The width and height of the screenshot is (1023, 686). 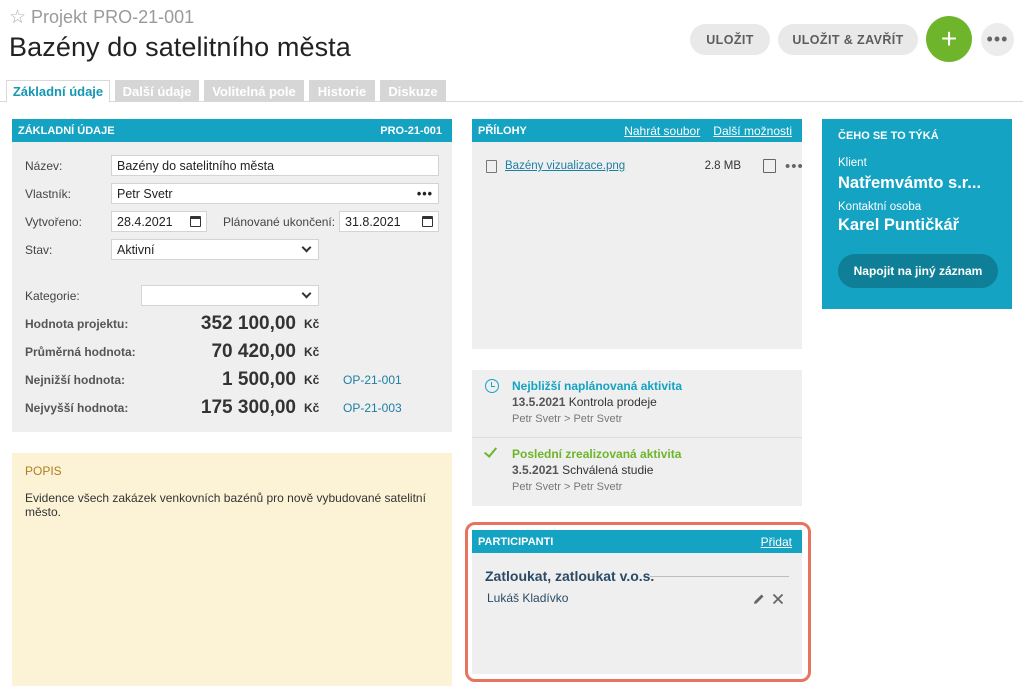 I want to click on next-activity-date: 13.5.2021, so click(x=539, y=402).